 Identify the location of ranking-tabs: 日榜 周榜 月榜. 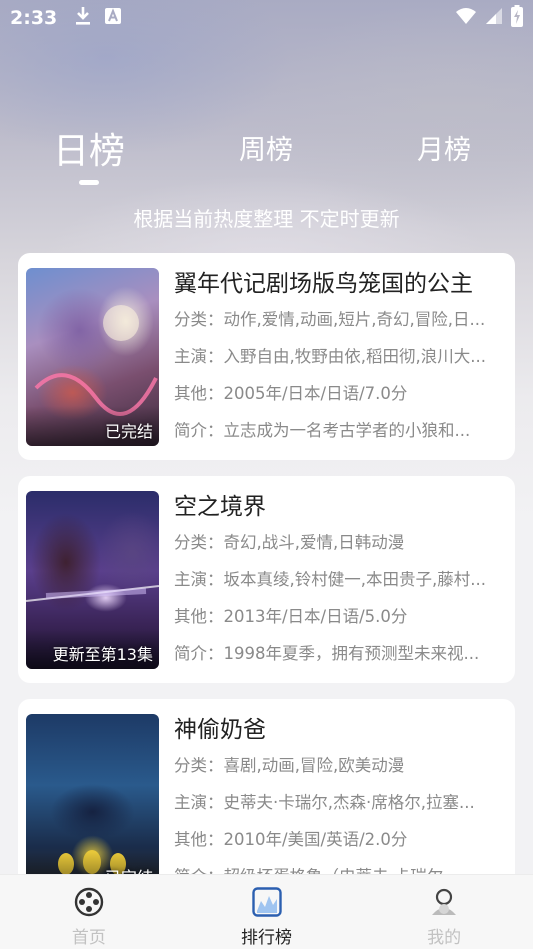
(266, 158).